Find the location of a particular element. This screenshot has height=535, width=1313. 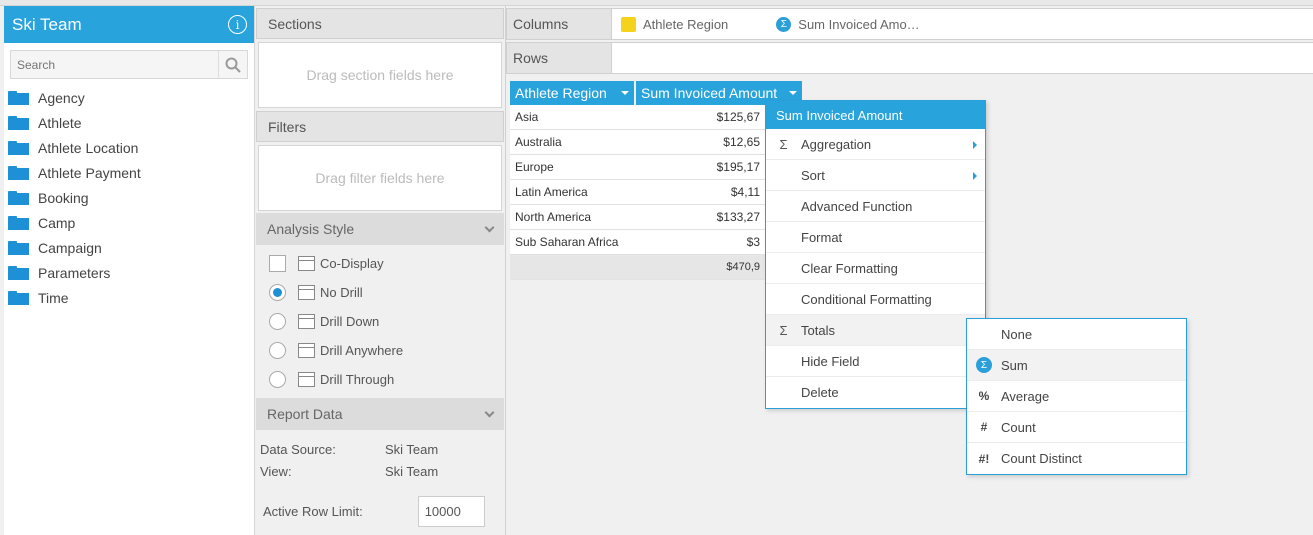

view-label: View: is located at coordinates (276, 471).